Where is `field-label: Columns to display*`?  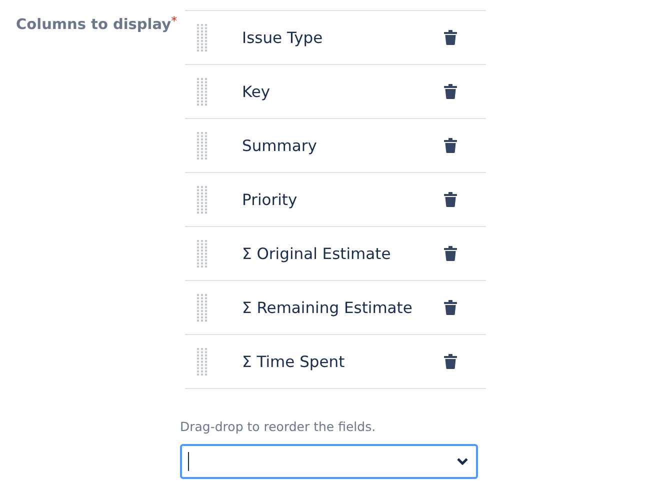 field-label: Columns to display* is located at coordinates (97, 25).